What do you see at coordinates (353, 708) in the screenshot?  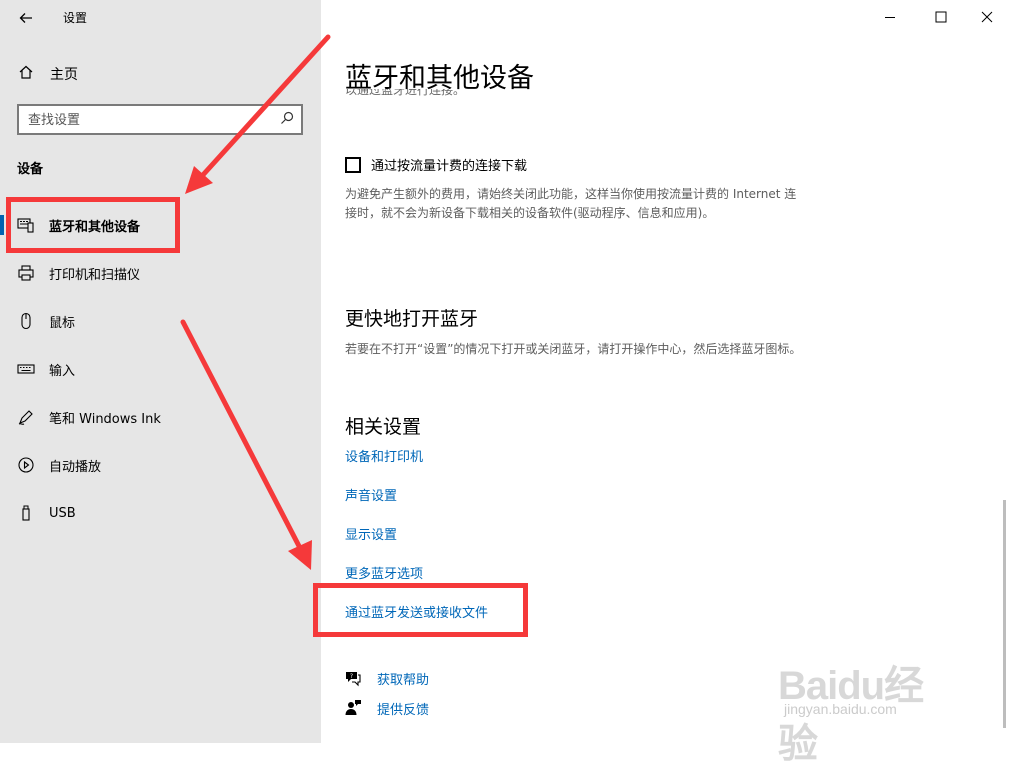 I see `feedback-icon` at bounding box center [353, 708].